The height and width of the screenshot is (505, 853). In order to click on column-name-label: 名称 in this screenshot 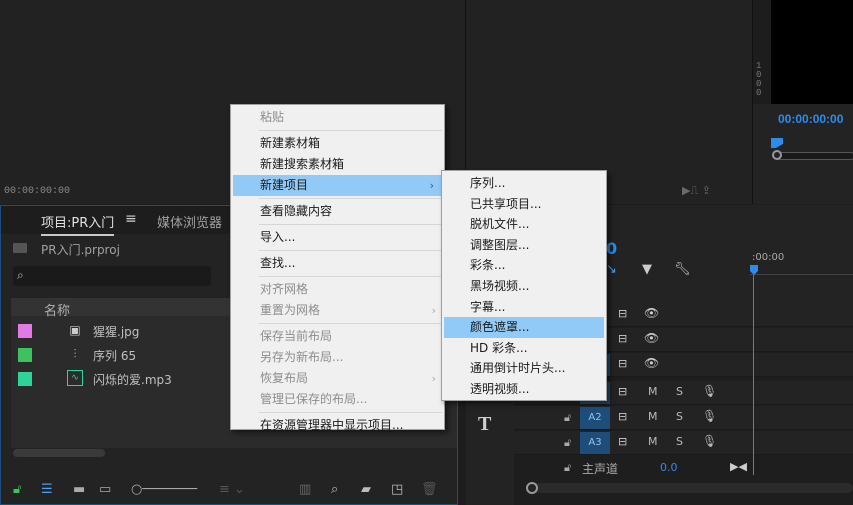, I will do `click(57, 311)`.